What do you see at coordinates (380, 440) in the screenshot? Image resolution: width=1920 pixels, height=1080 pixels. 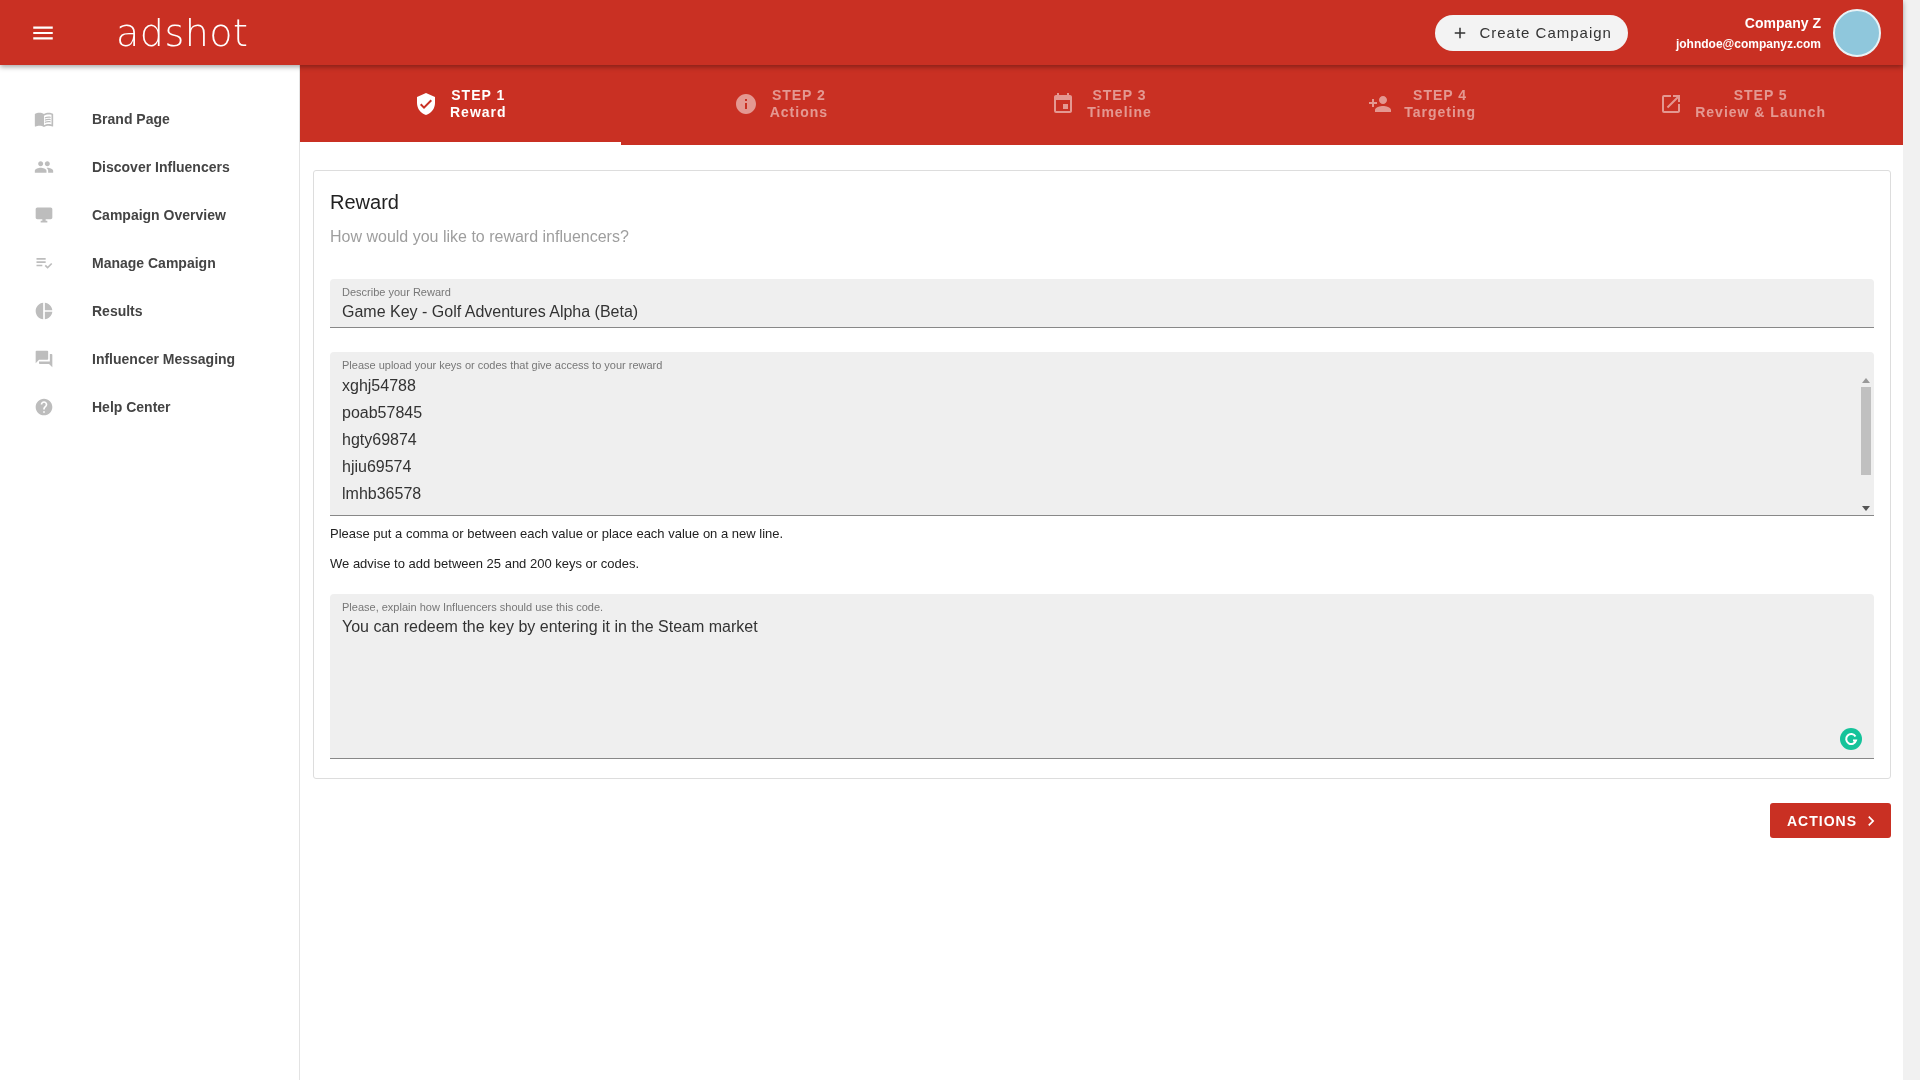 I see `key-value: hgty69874` at bounding box center [380, 440].